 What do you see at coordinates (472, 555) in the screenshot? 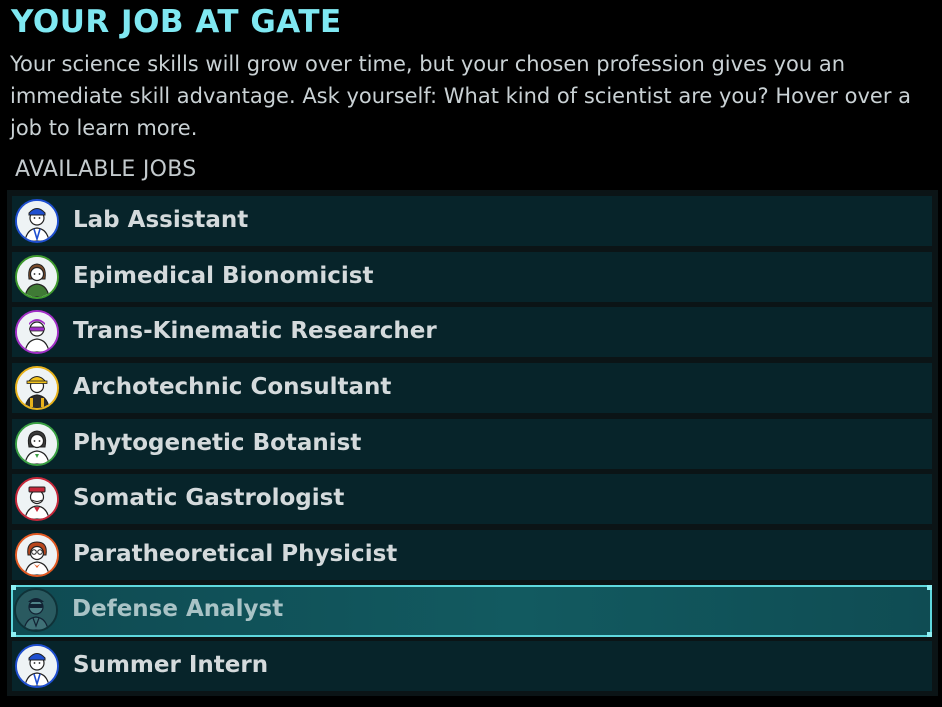
I see `job-row-paratheoretical-physicist: Paratheoretical Physicist` at bounding box center [472, 555].